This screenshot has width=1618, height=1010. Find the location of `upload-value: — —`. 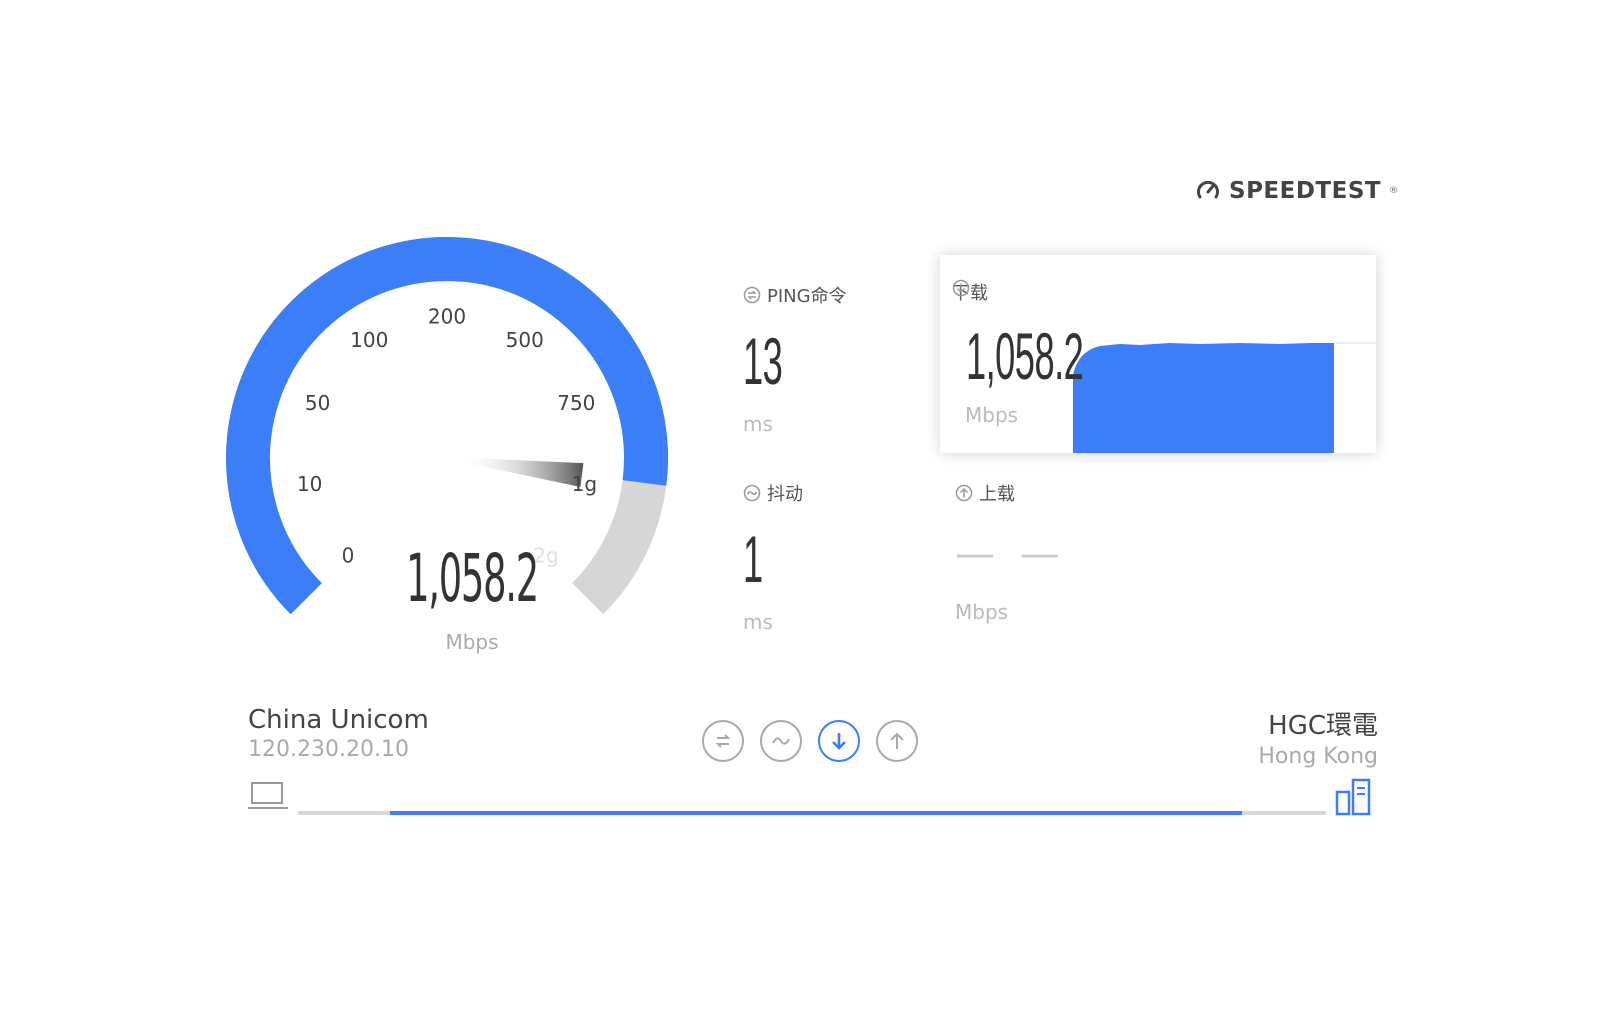

upload-value: — — is located at coordinates (1010, 554).